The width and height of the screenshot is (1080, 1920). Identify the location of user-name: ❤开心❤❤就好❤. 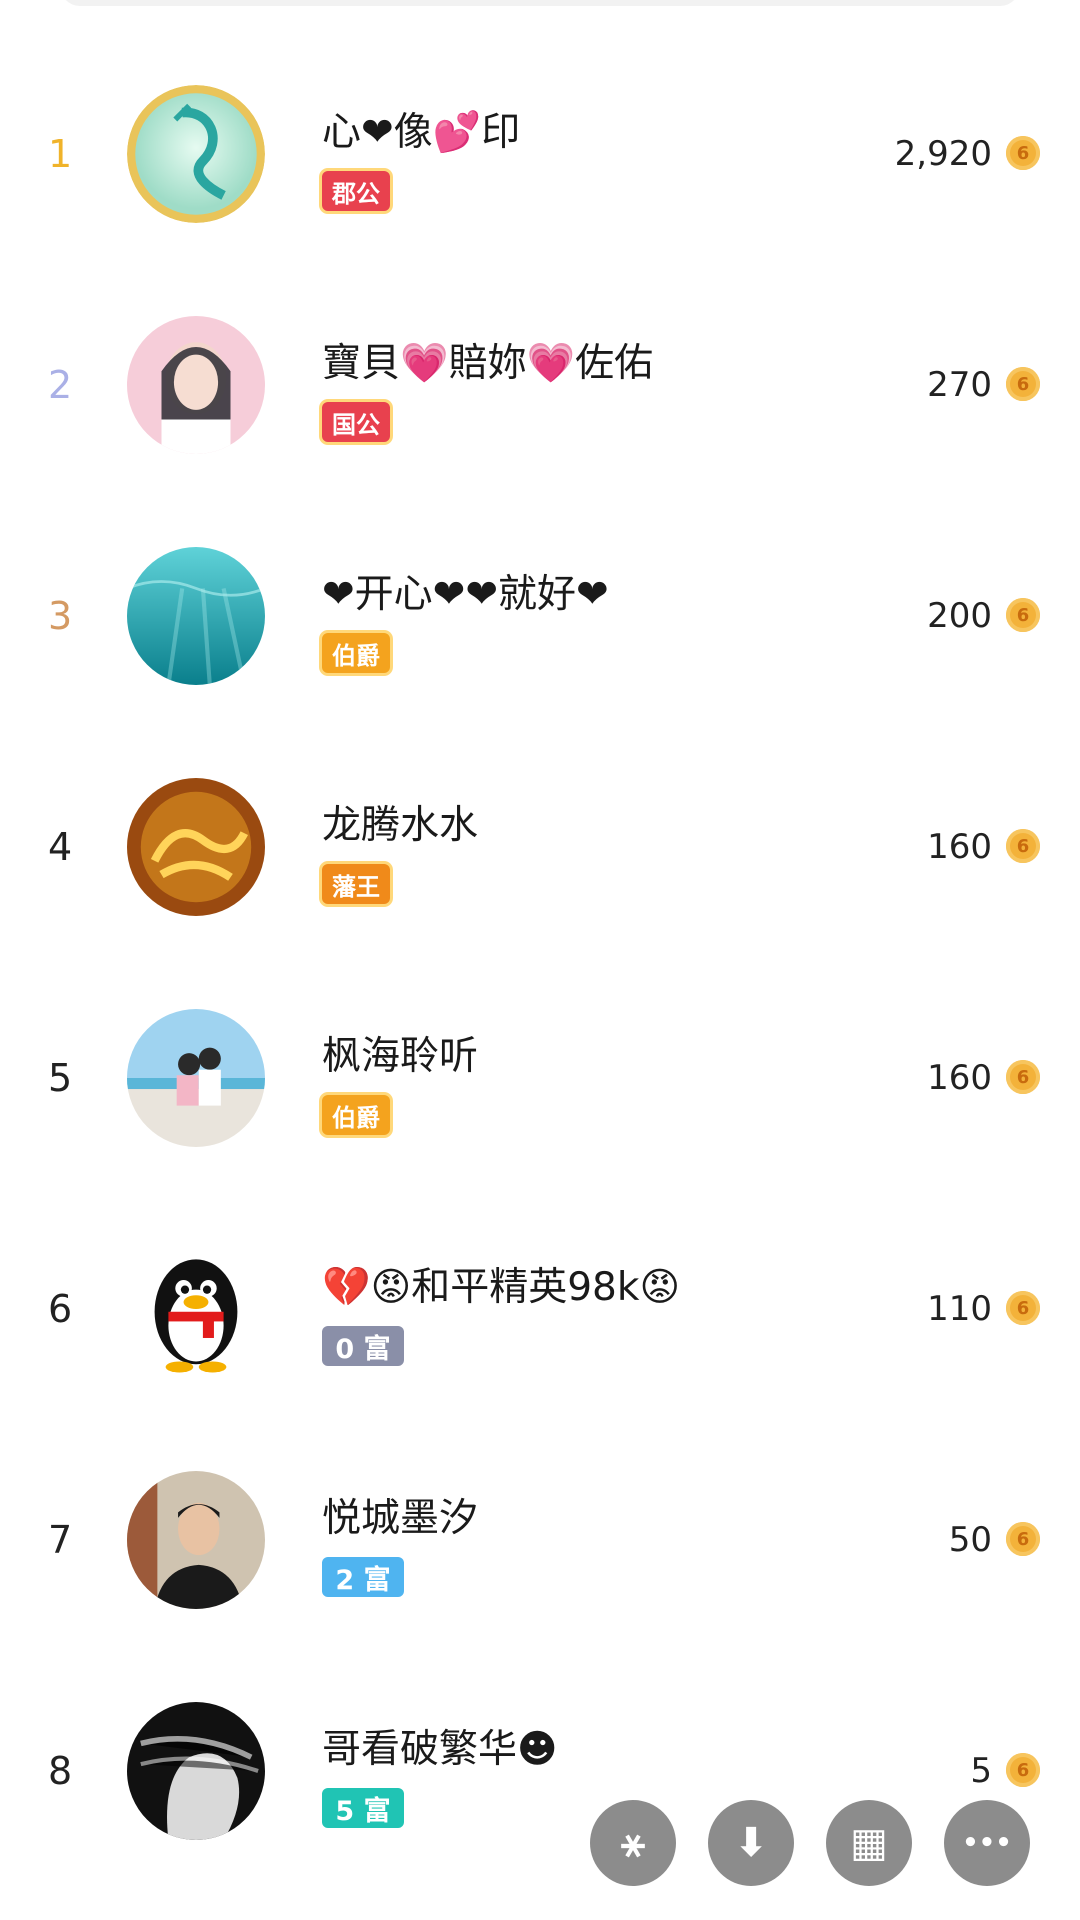
(465, 591).